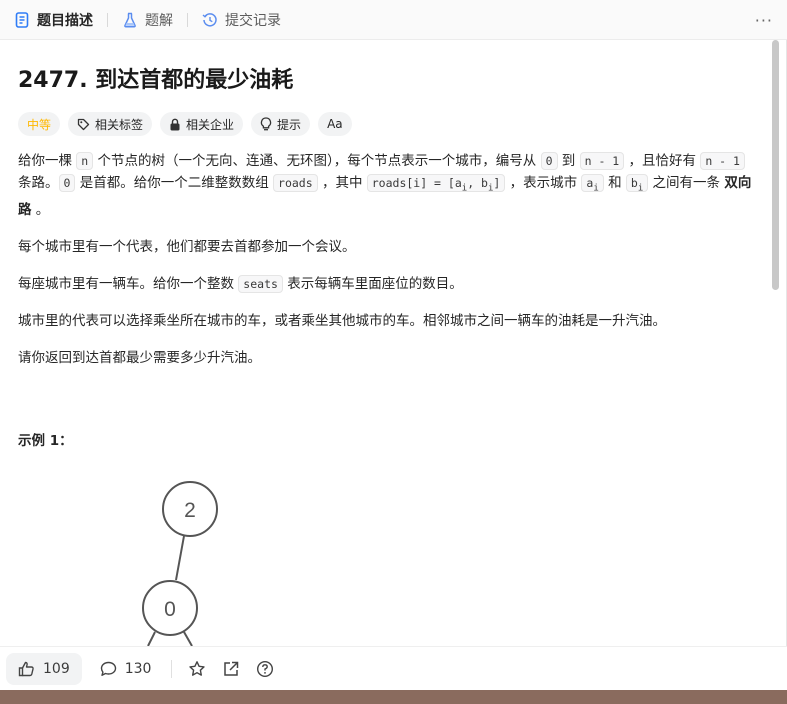 The height and width of the screenshot is (704, 787). Describe the element at coordinates (197, 669) in the screenshot. I see `star-icon` at that location.